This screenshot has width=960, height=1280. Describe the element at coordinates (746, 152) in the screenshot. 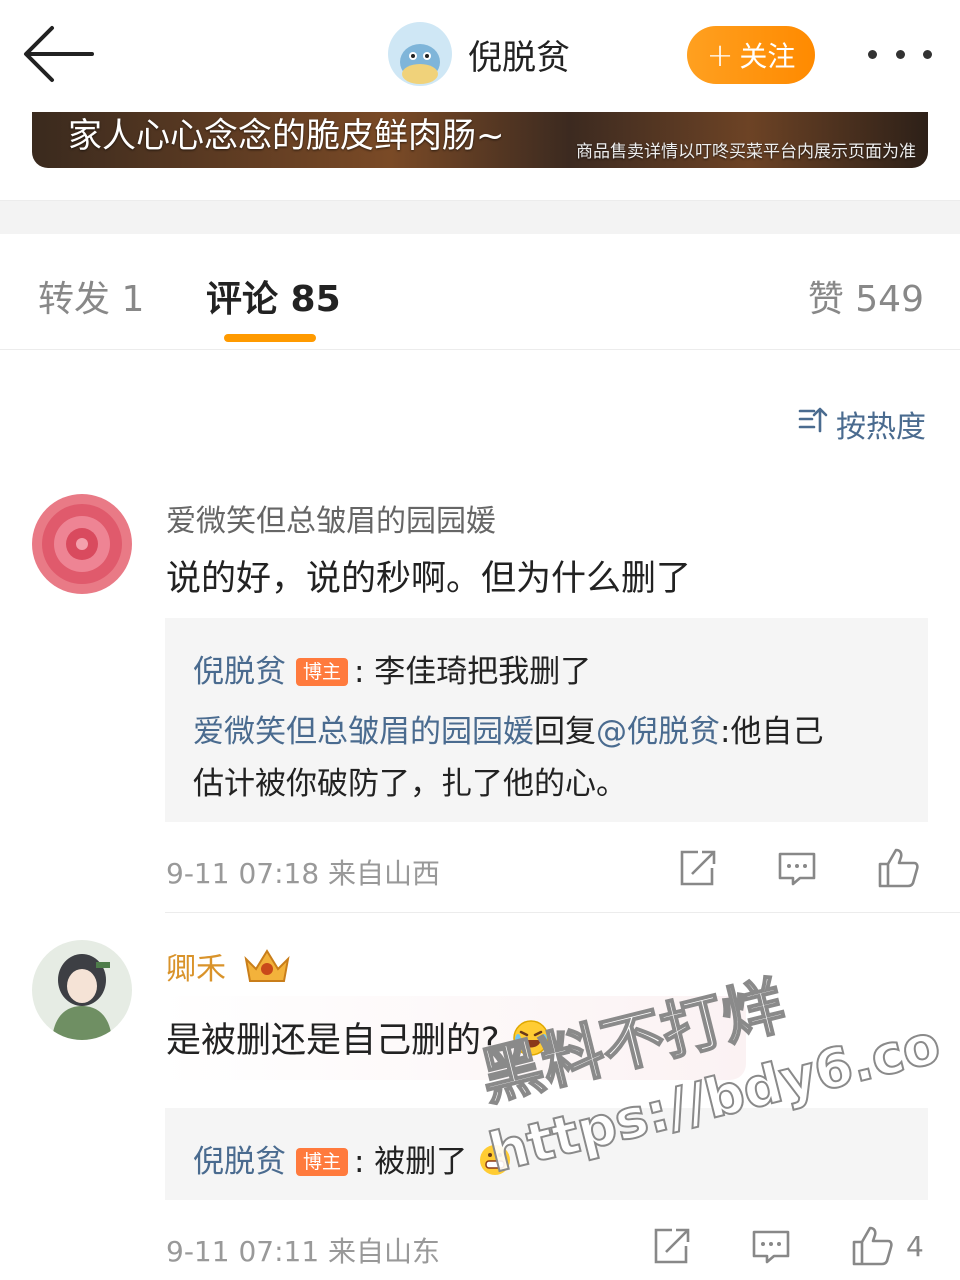

I see `banner-disclaimer: 商品售卖详情以叮咚买菜平台内展示页面为准` at that location.